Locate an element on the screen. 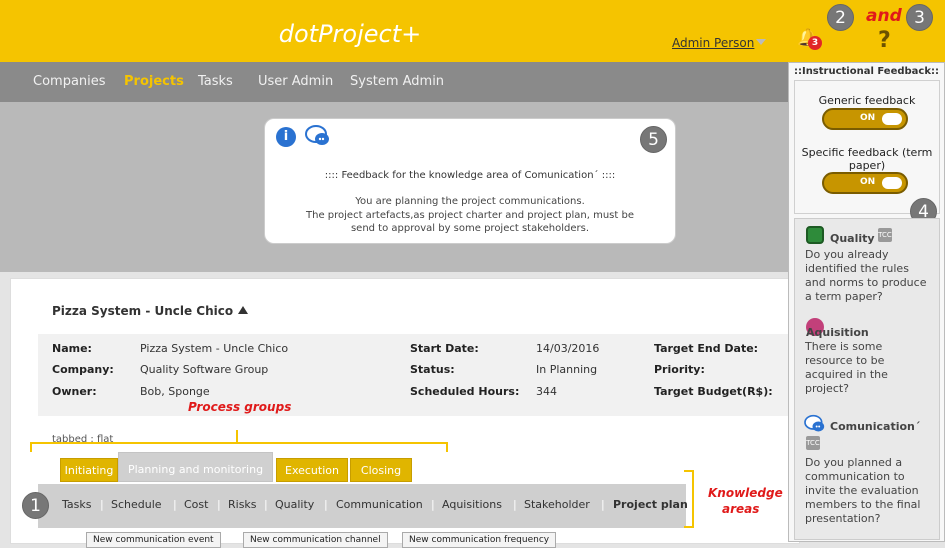 The image size is (945, 548). bracket-tick is located at coordinates (237, 436).